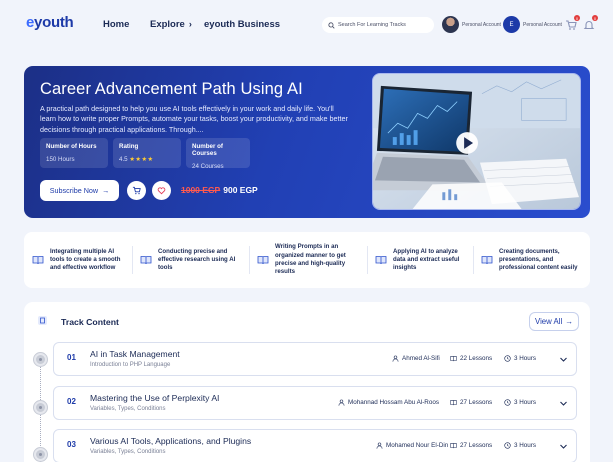 Image resolution: width=613 pixels, height=462 pixels. I want to click on hero-title: Career Advancement Path Using AI, so click(171, 89).